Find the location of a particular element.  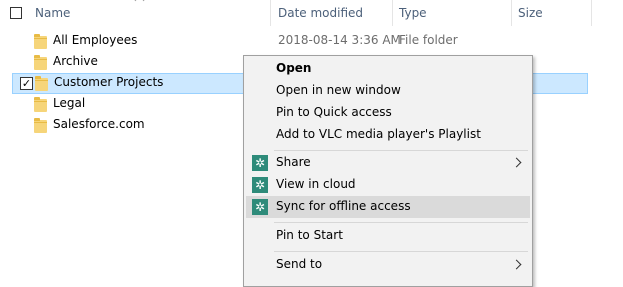

column-header-bar: Name Date modified Type Size is located at coordinates (311, 13).